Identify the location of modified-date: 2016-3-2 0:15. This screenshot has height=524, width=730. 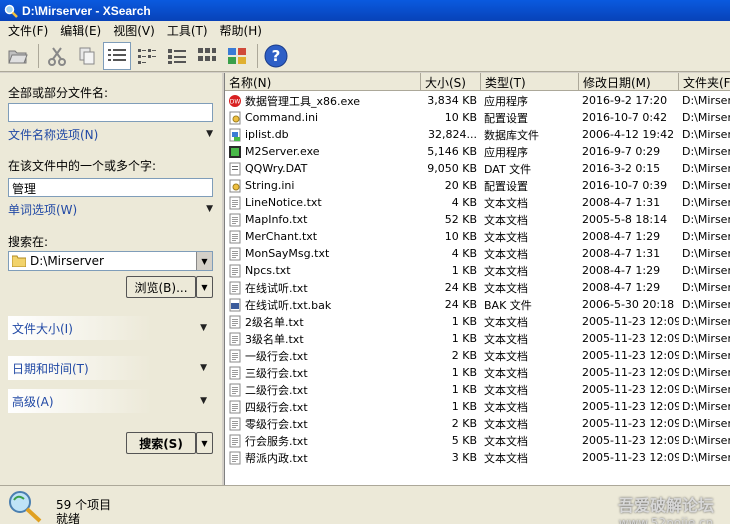
(621, 168).